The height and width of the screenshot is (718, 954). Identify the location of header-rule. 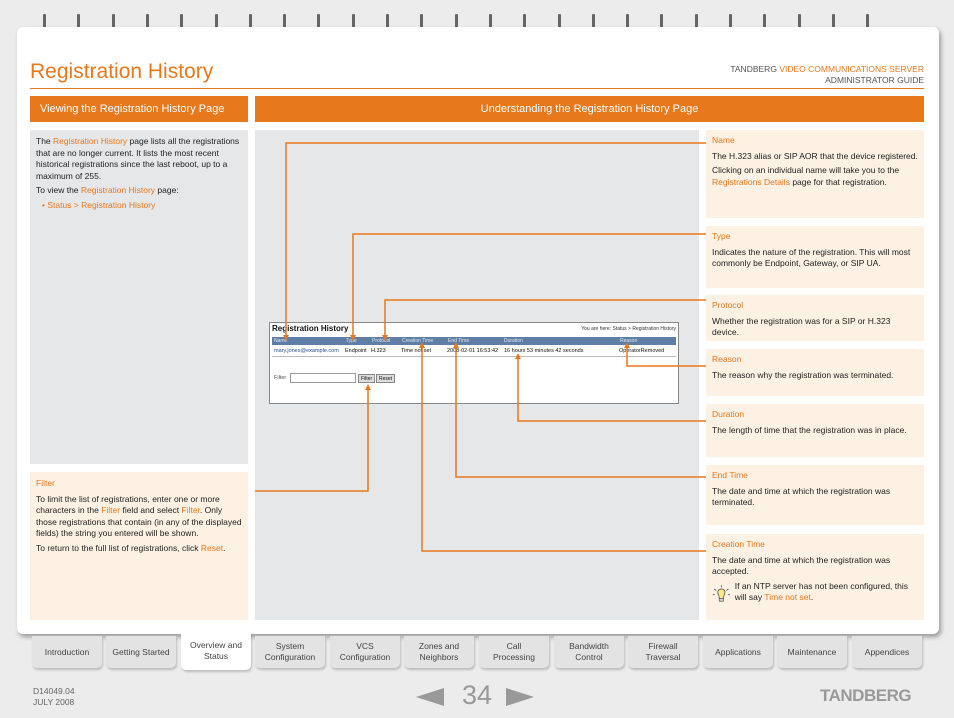
(477, 88).